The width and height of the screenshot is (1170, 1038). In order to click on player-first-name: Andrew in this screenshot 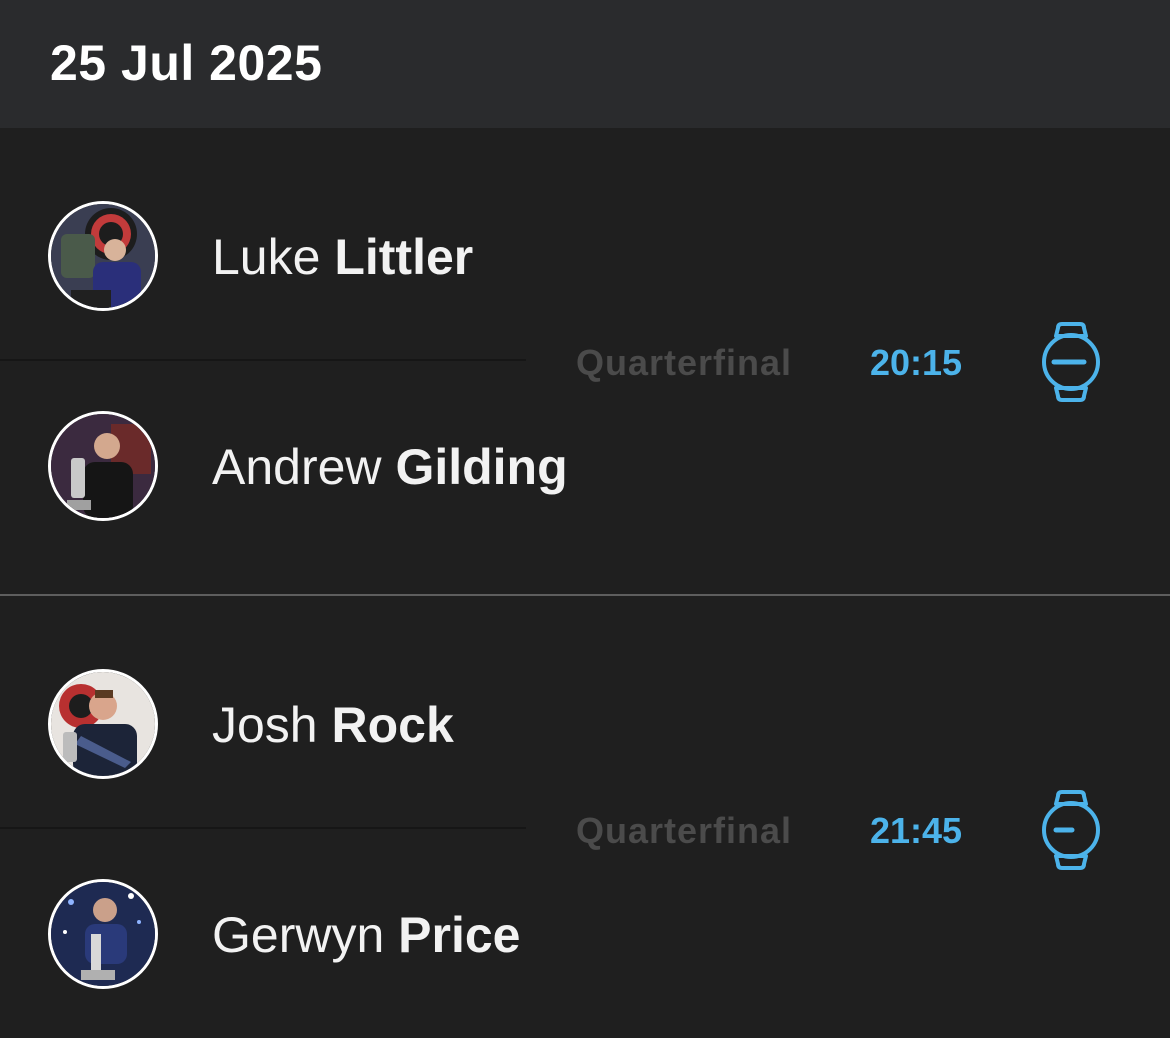, I will do `click(297, 467)`.